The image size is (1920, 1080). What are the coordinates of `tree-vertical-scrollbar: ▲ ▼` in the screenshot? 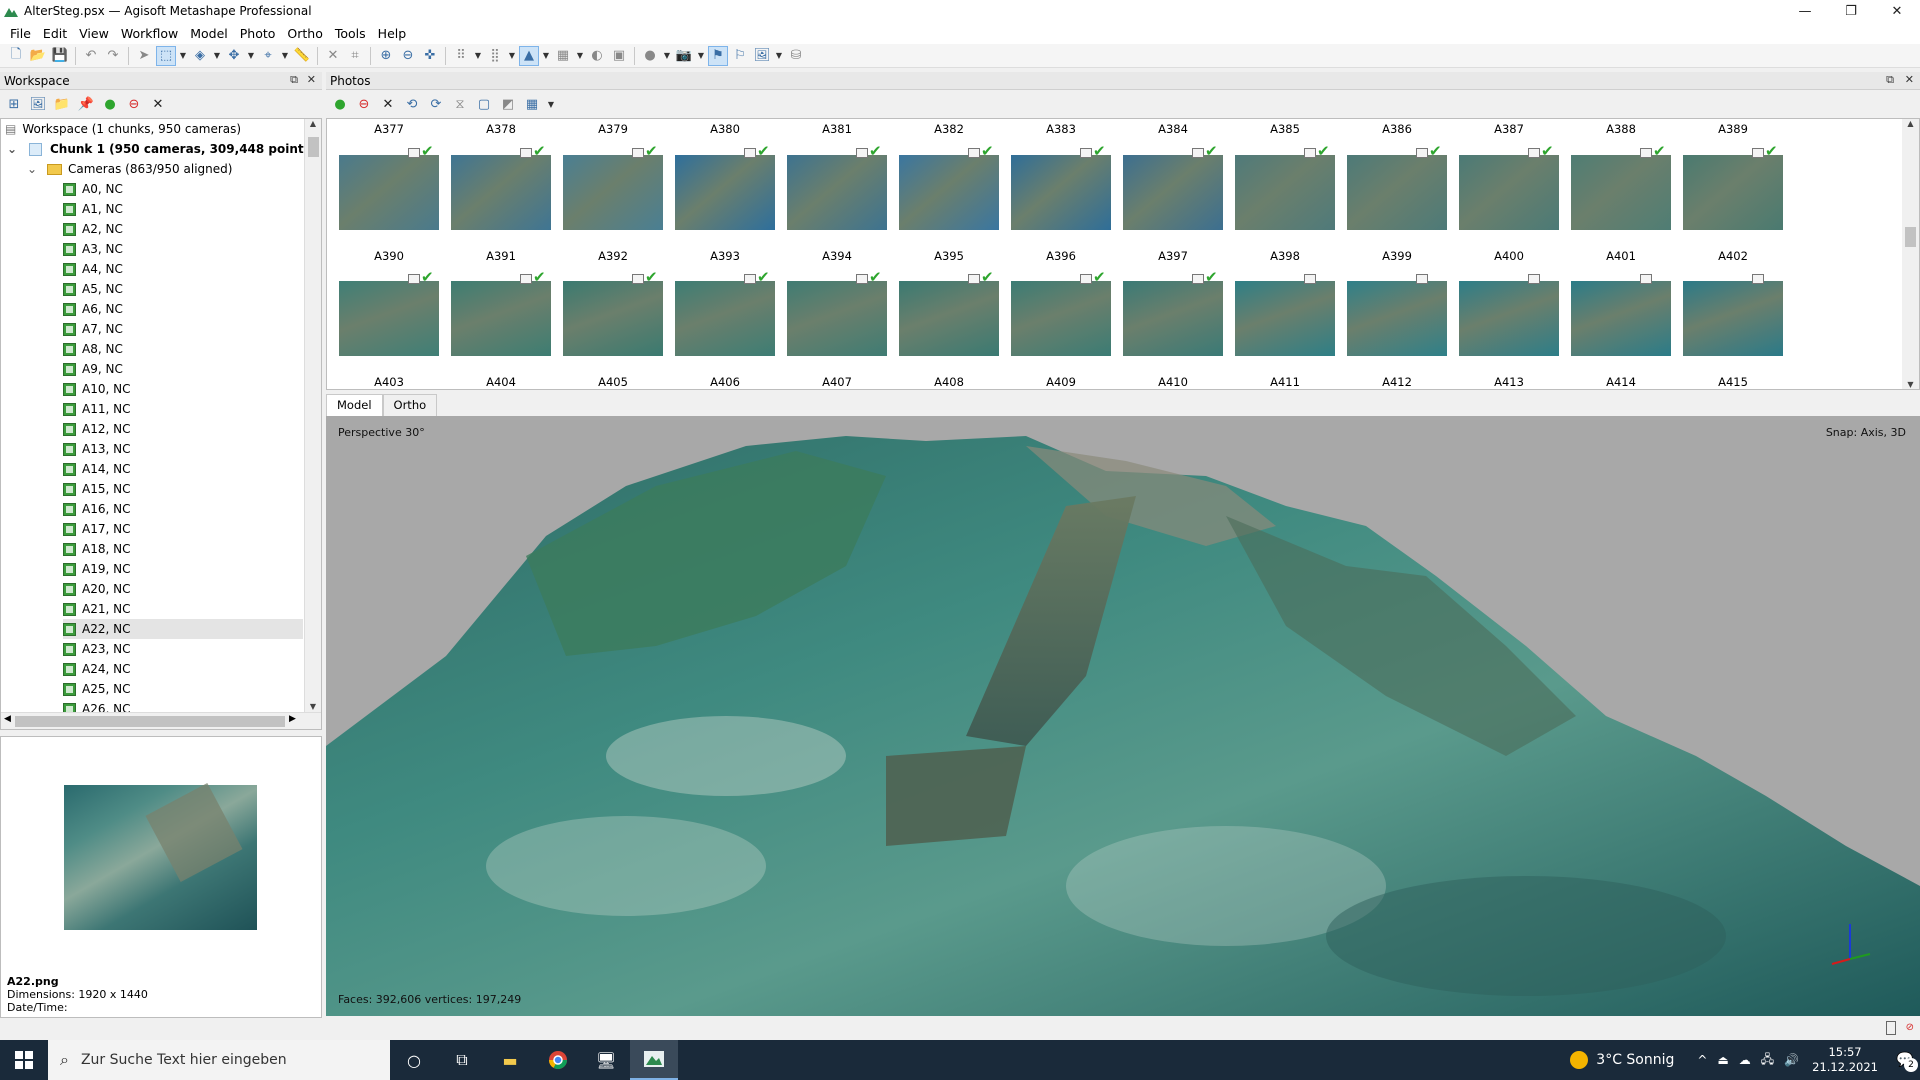 It's located at (312, 424).